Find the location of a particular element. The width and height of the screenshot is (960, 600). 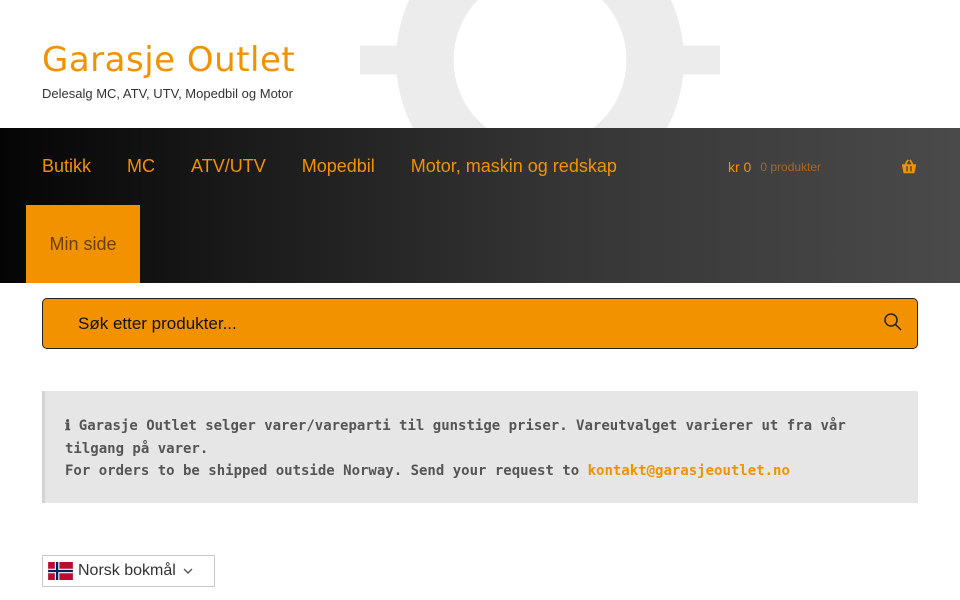

header-cart: kr 0 0 produkter is located at coordinates (823, 167).